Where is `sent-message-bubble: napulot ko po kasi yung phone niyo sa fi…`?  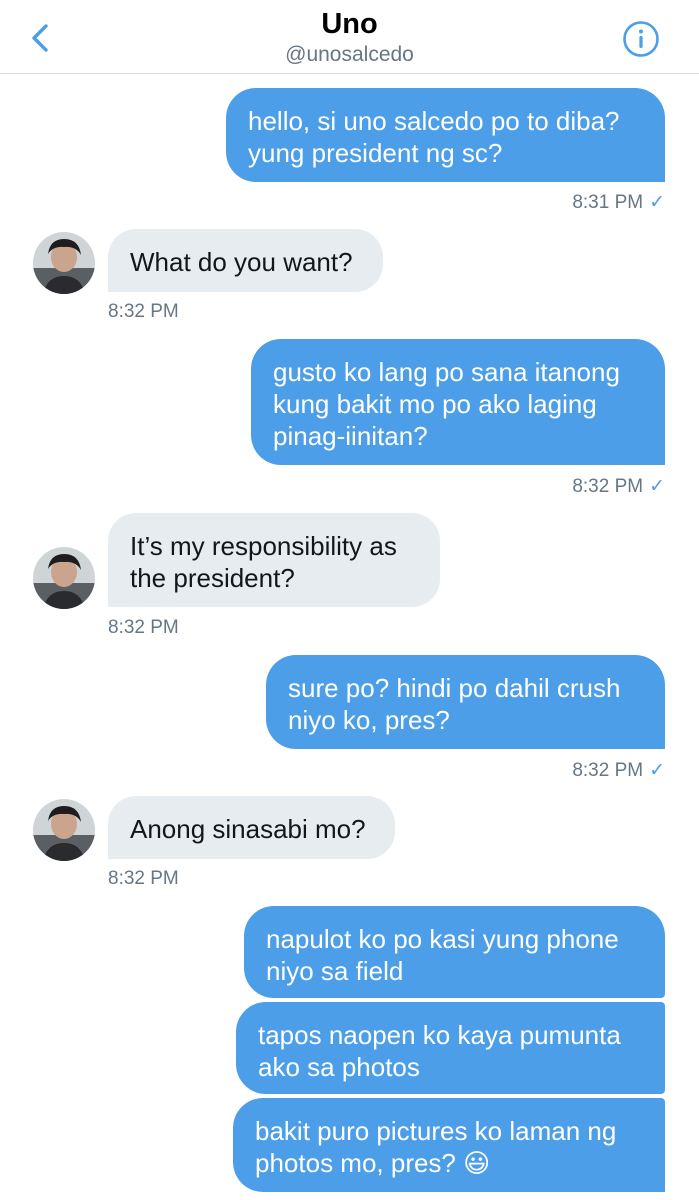
sent-message-bubble: napulot ko po kasi yung phone niyo sa fi… is located at coordinates (454, 952).